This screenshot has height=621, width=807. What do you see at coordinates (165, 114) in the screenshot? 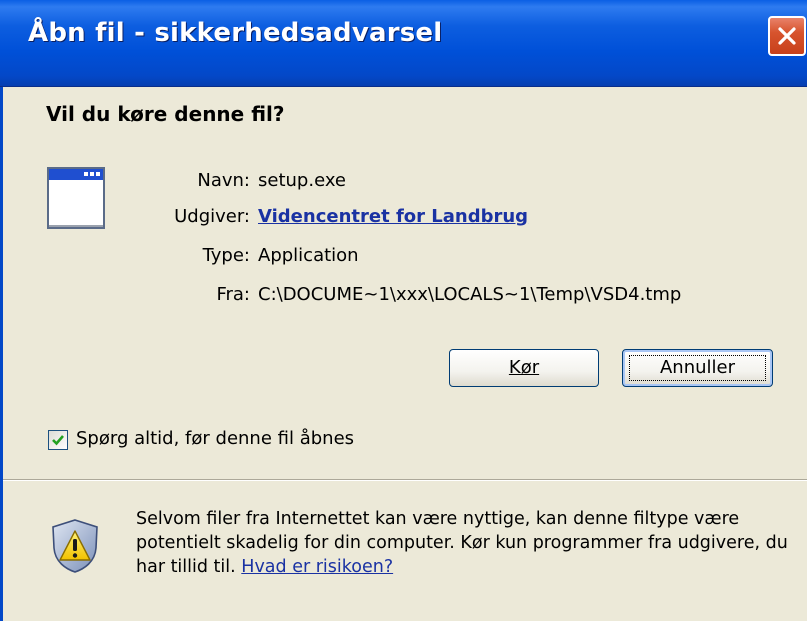
I see `dialog-question: Vil du køre denne fil?` at bounding box center [165, 114].